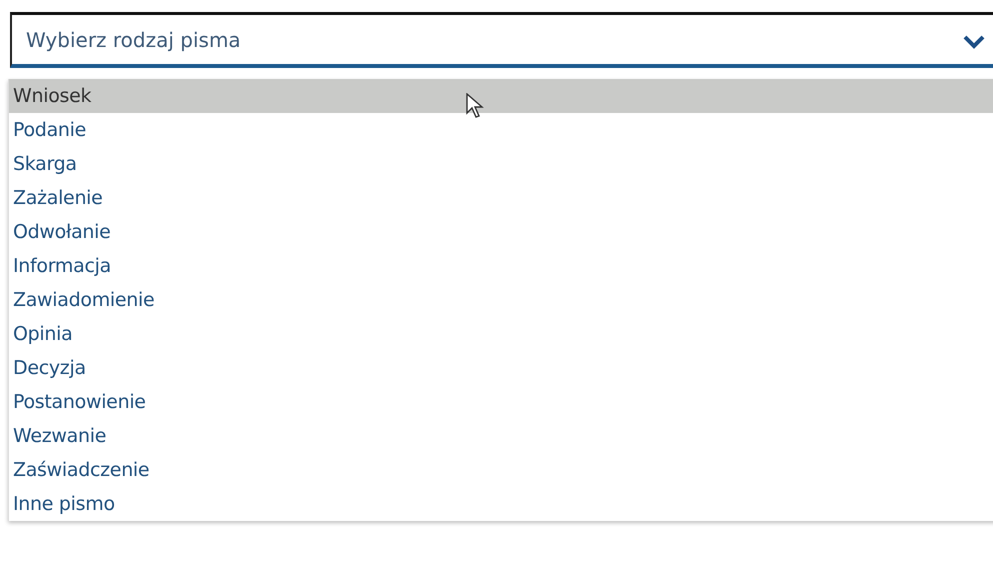  What do you see at coordinates (974, 42) in the screenshot?
I see `chevron-down-icon` at bounding box center [974, 42].